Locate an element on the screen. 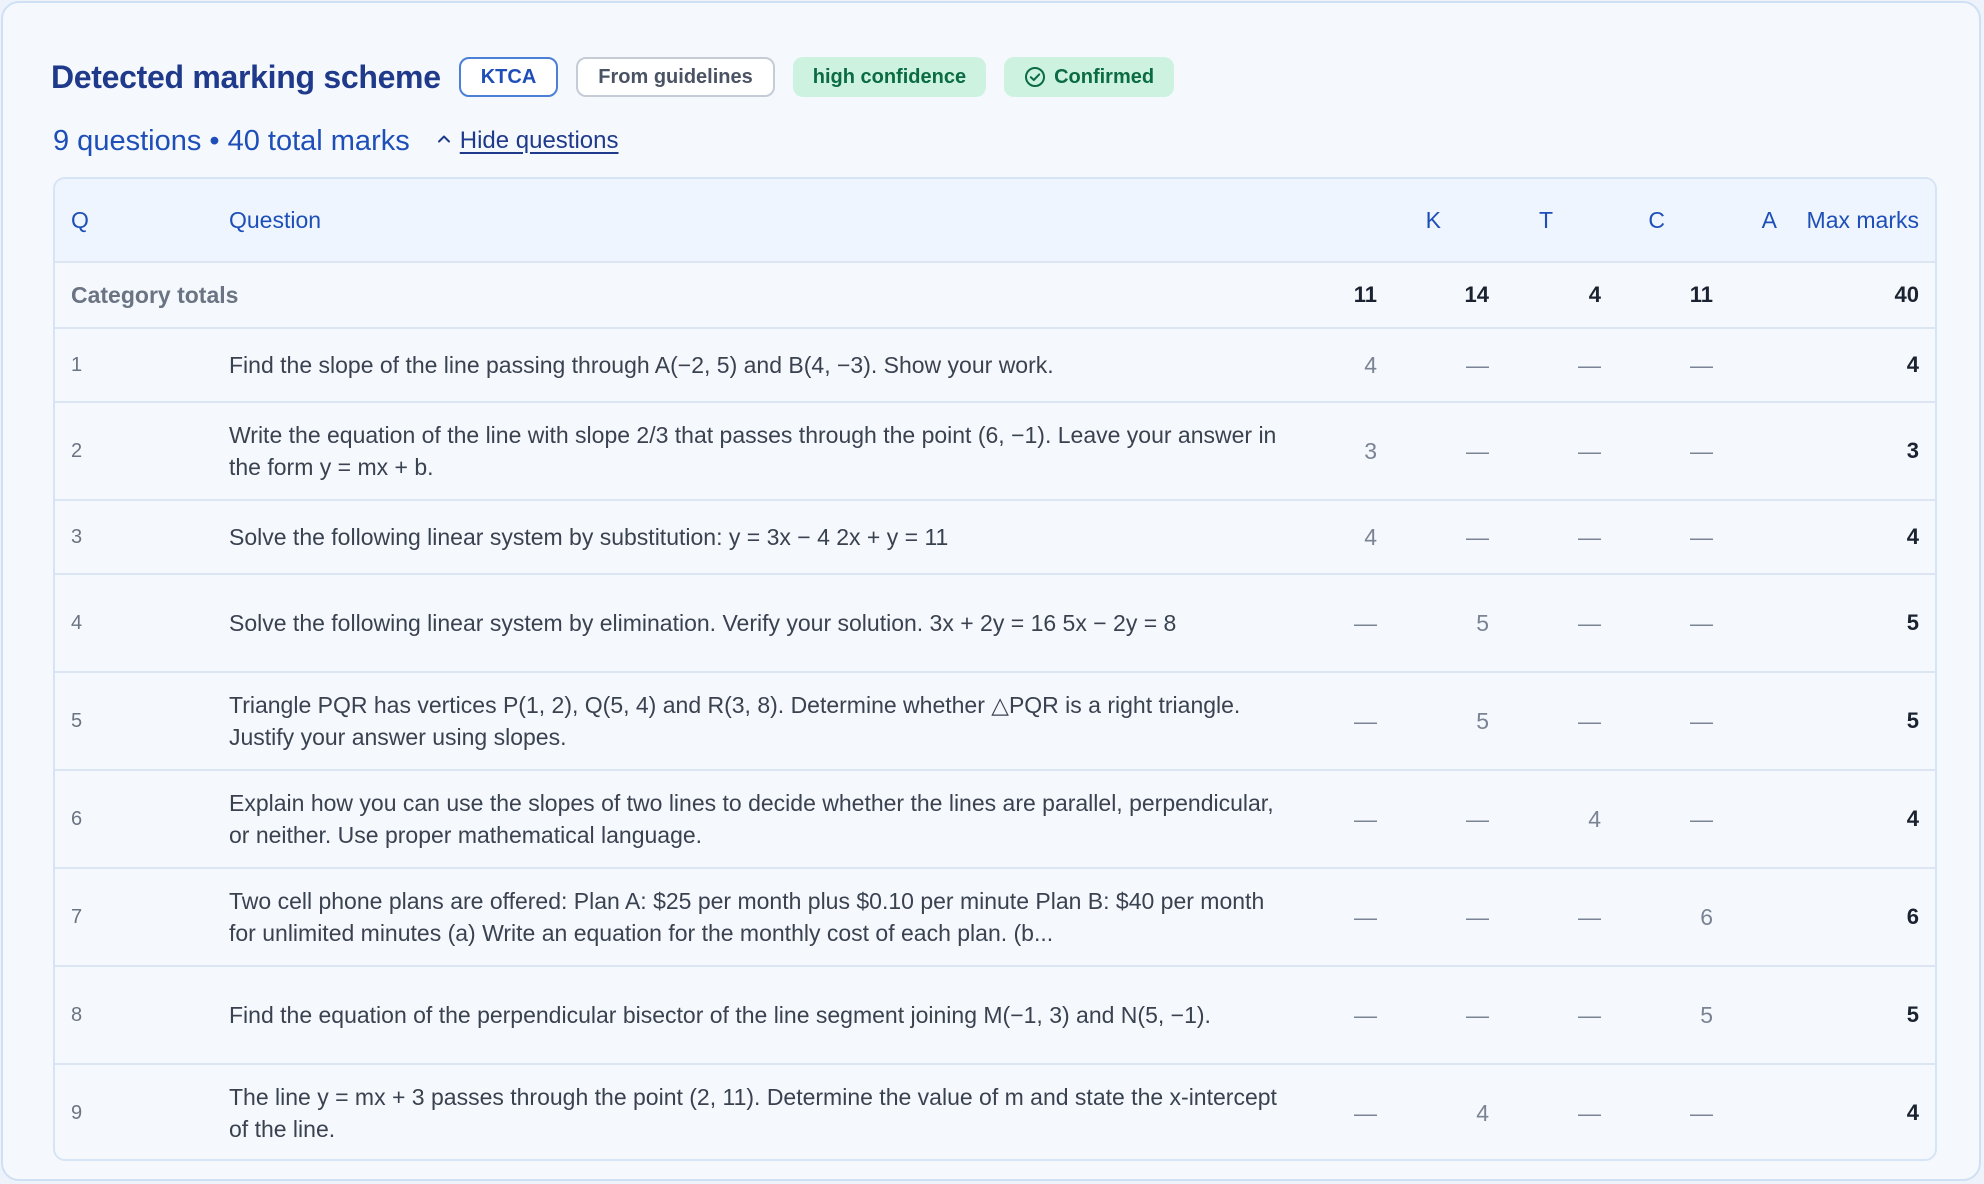  max-marks: 6 is located at coordinates (1856, 917).